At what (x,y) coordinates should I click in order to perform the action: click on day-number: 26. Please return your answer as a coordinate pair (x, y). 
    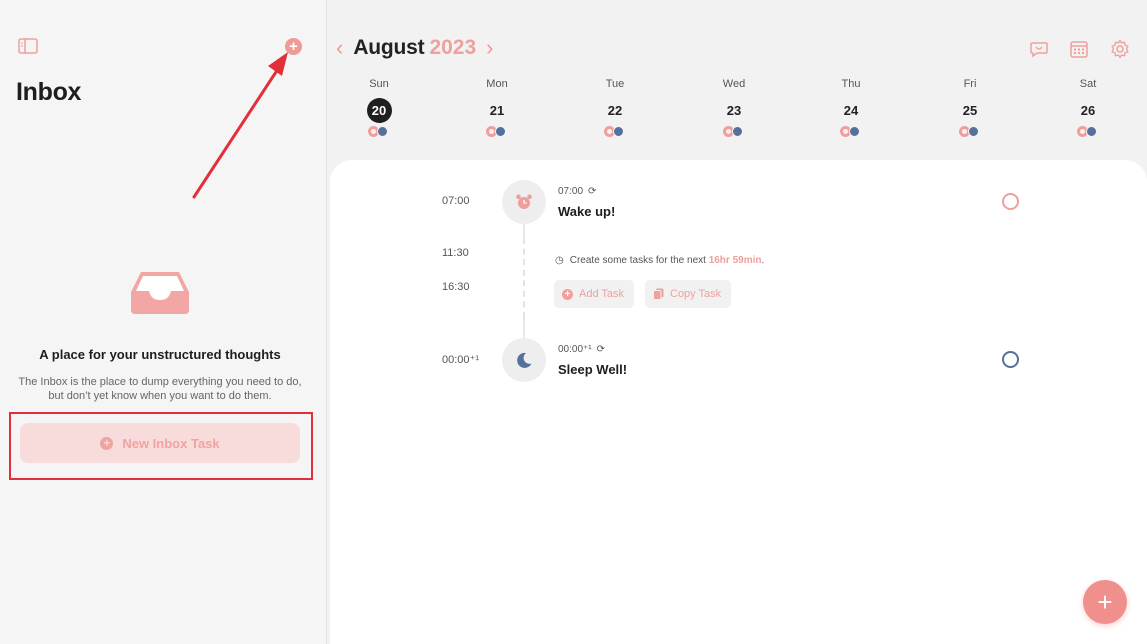
    Looking at the image, I should click on (1088, 110).